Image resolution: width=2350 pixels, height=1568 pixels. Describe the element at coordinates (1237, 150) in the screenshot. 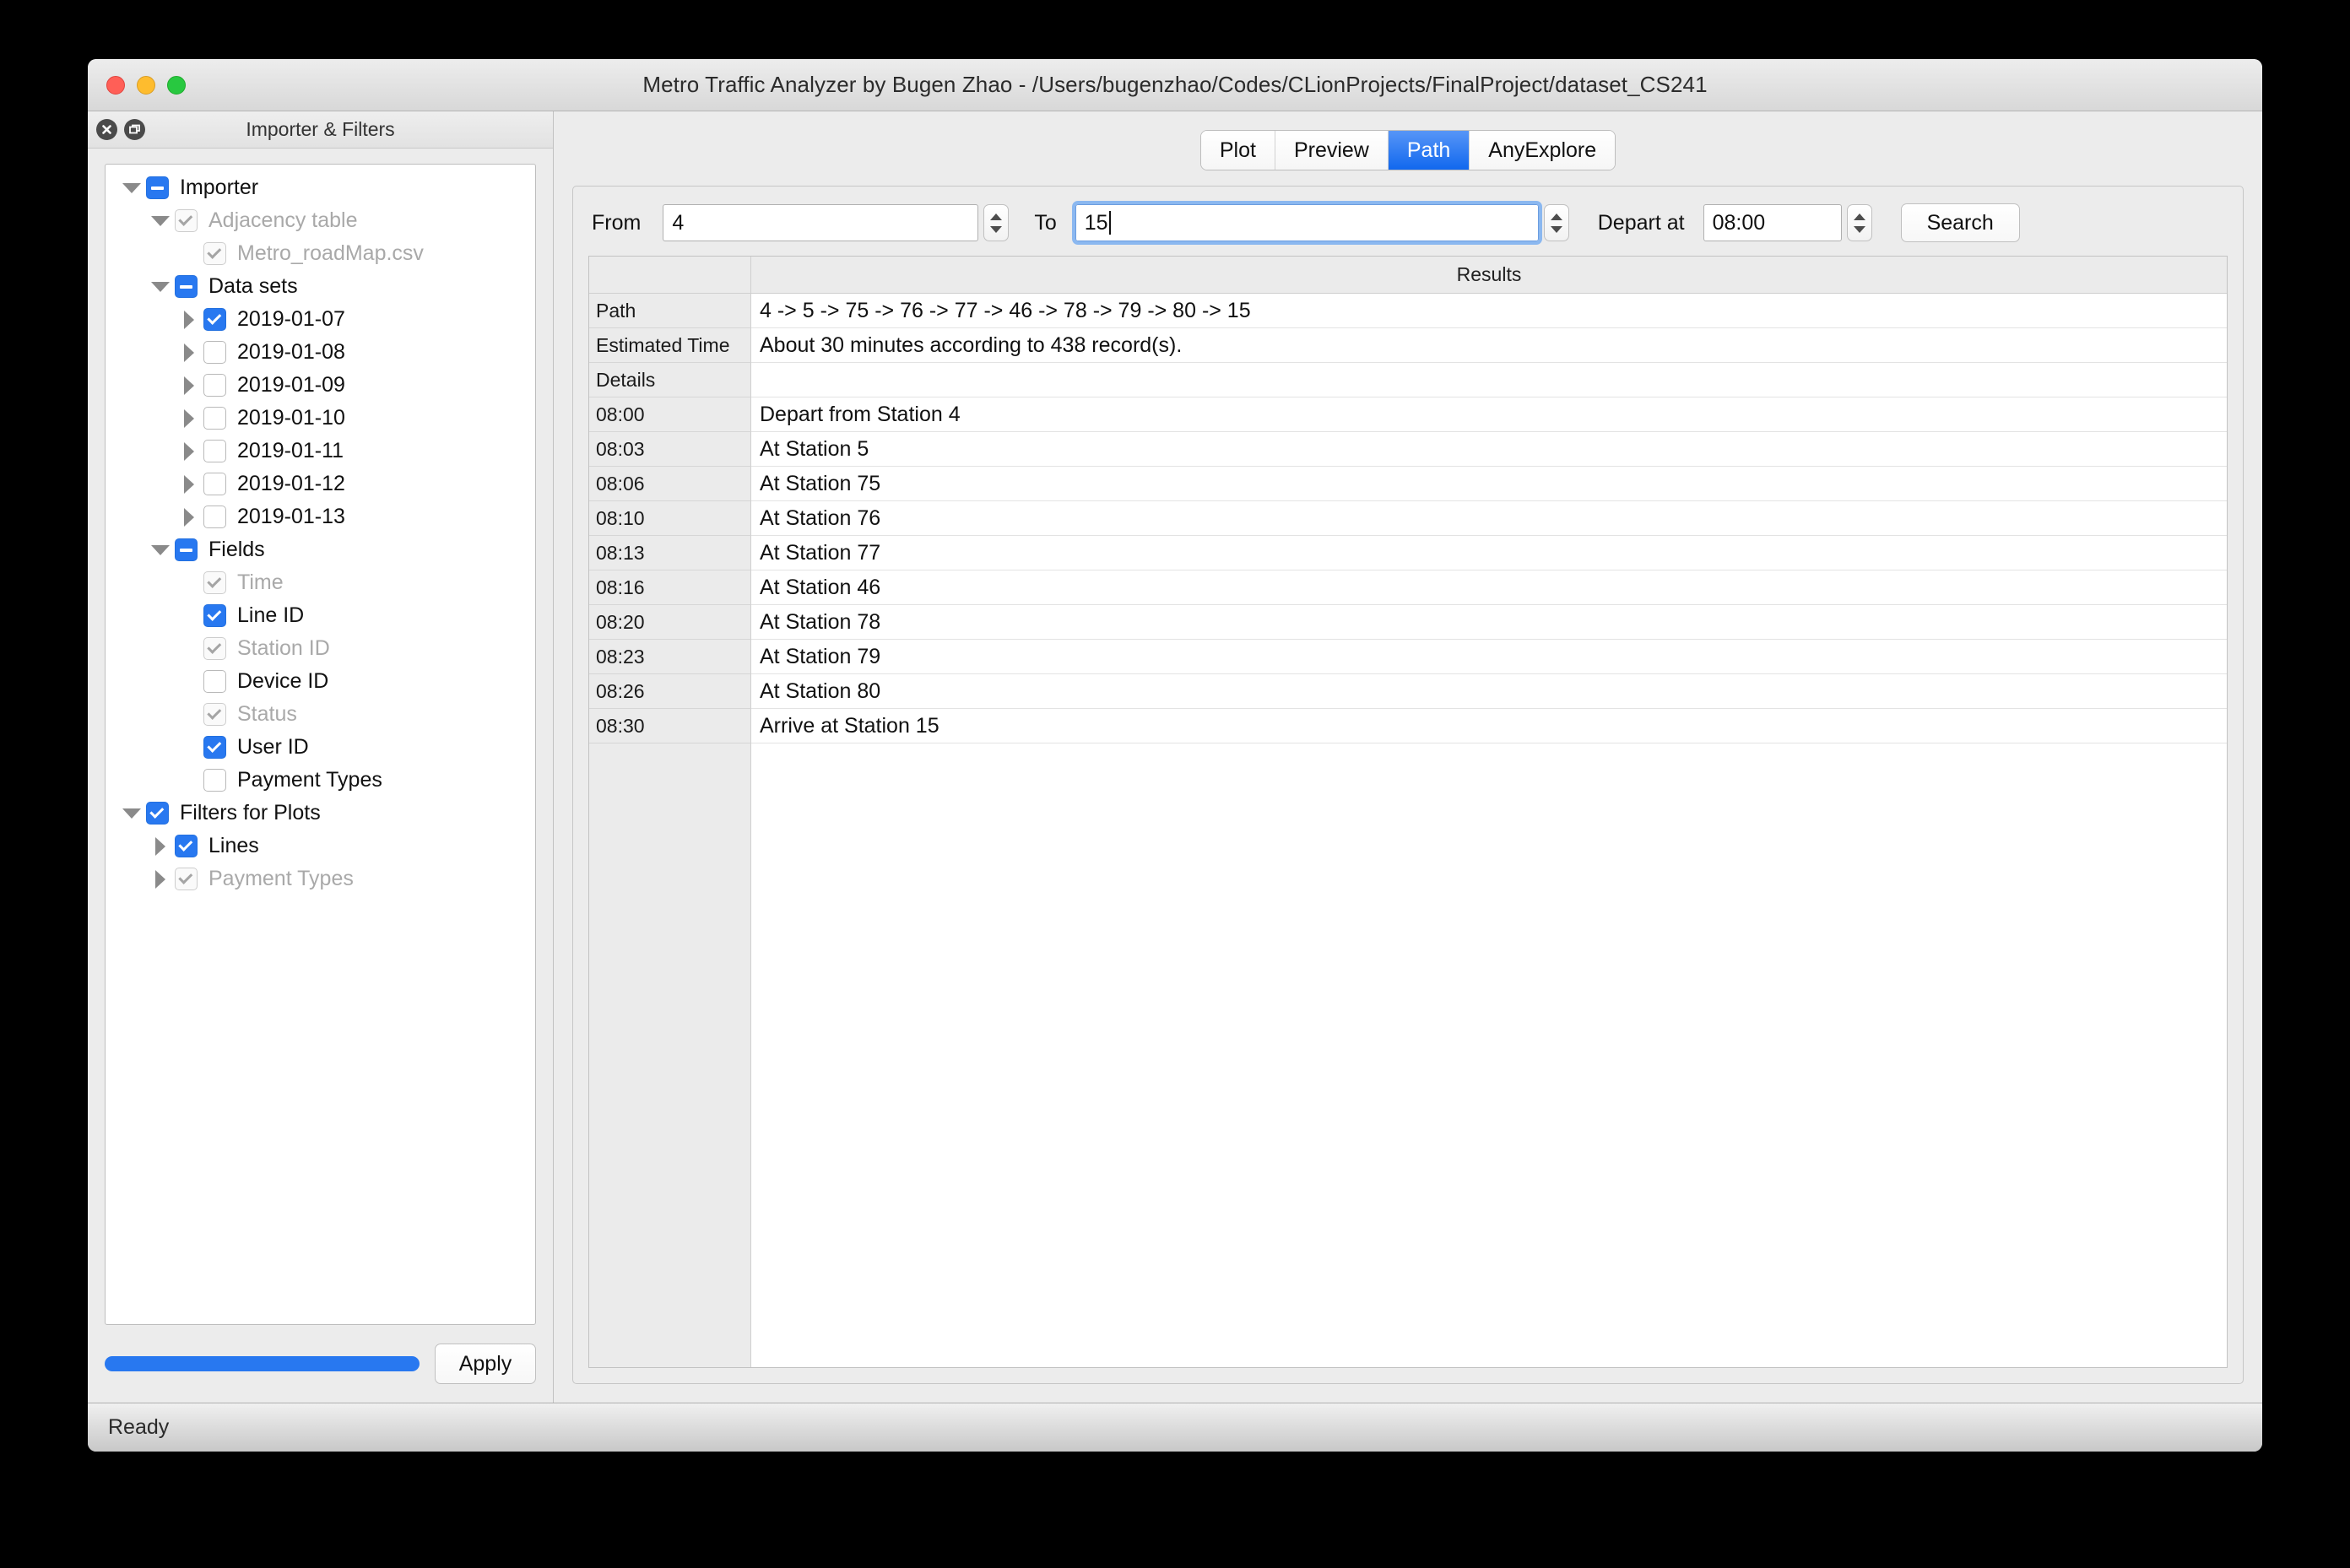

I see `tab-plot: Plot` at that location.